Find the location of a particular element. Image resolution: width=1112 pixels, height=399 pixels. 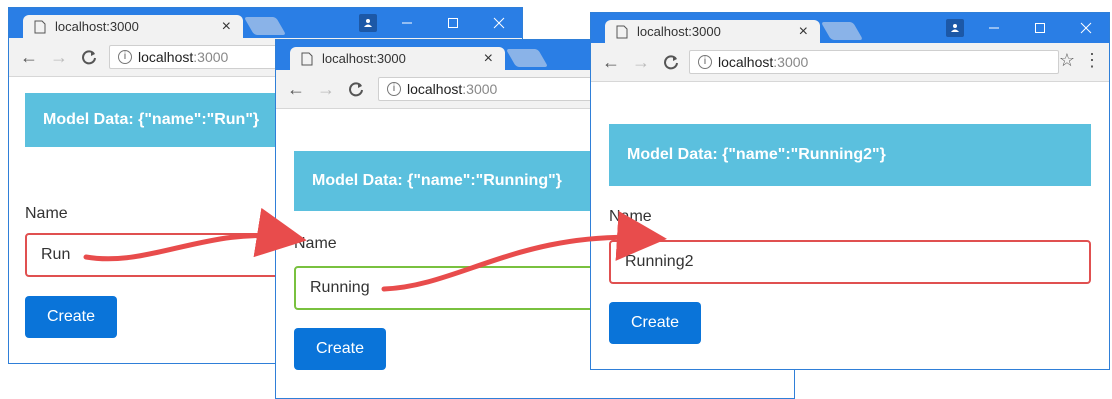

star-icon: ☆ is located at coordinates (1067, 60).